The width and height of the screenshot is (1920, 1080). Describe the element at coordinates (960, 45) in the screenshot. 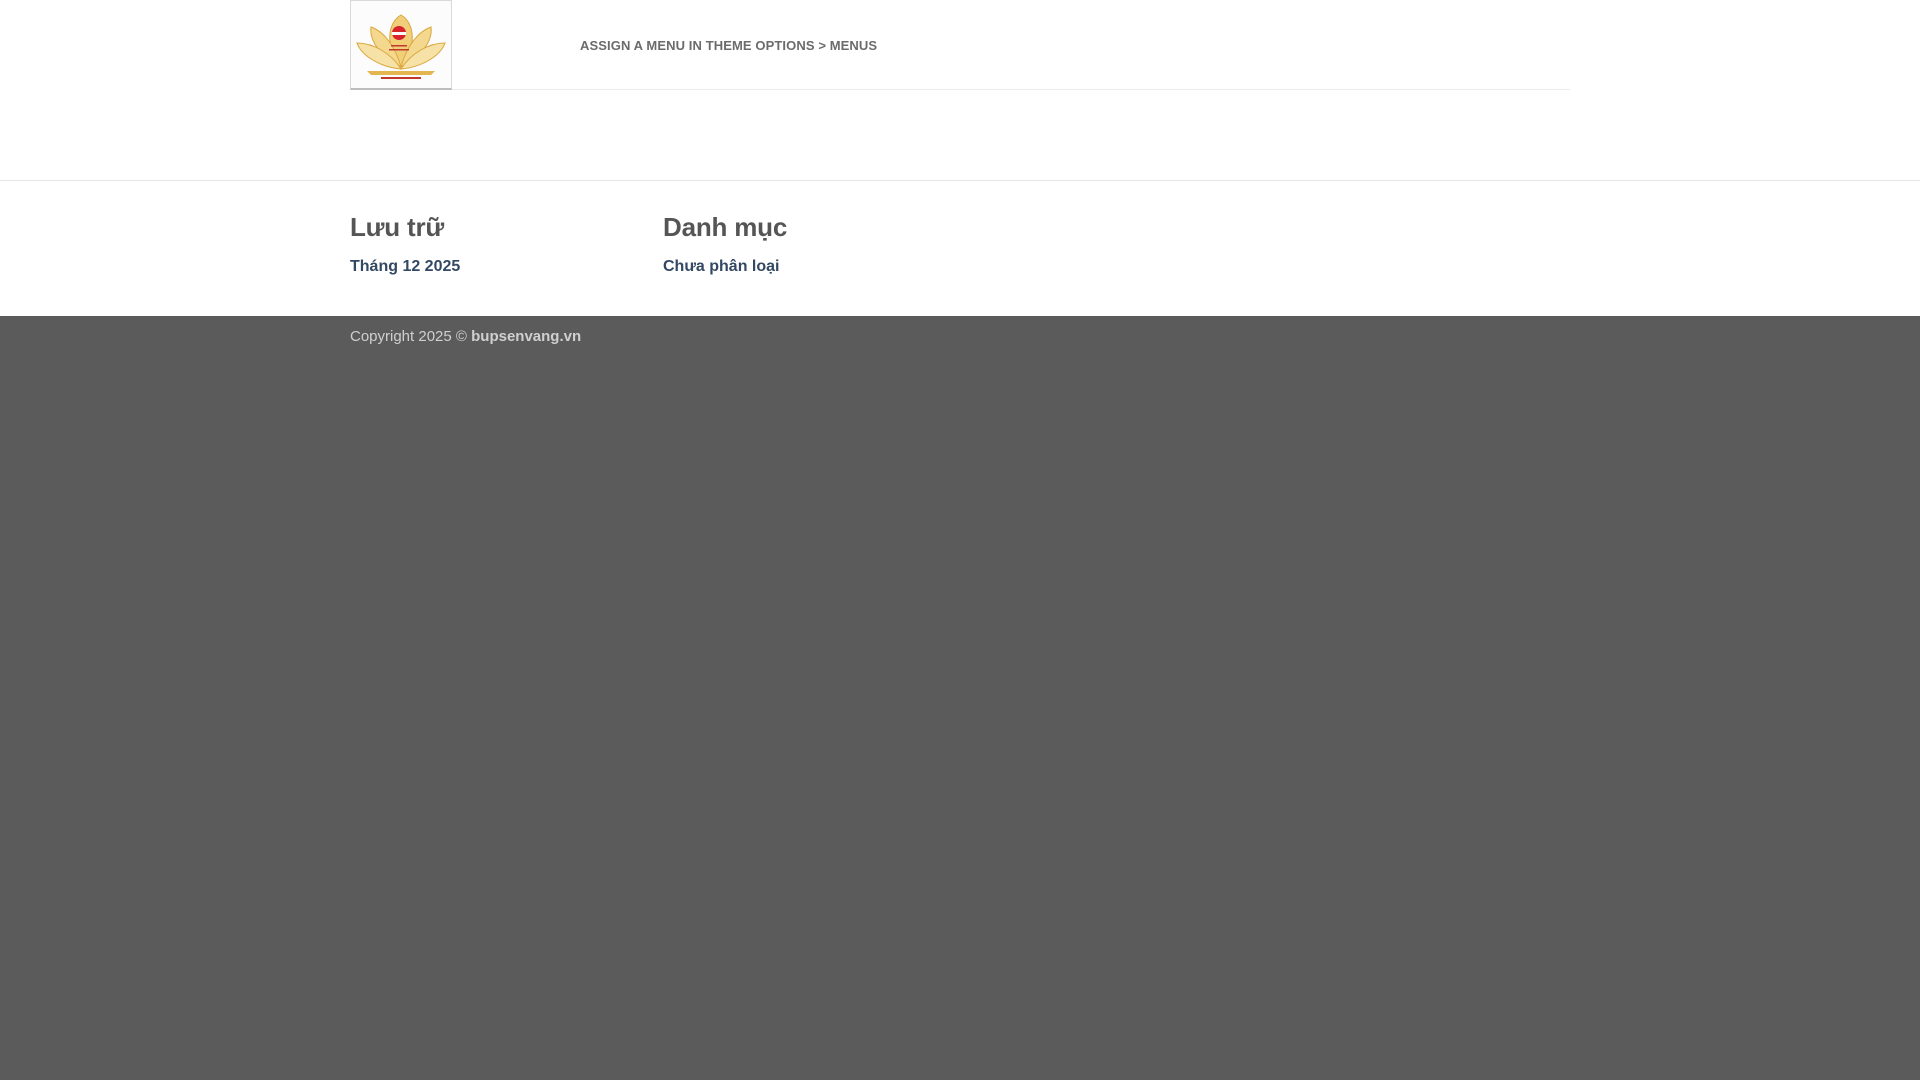

I see `site-header: ASSIGN A MENU IN THEME OPTIONS > MENUS` at that location.